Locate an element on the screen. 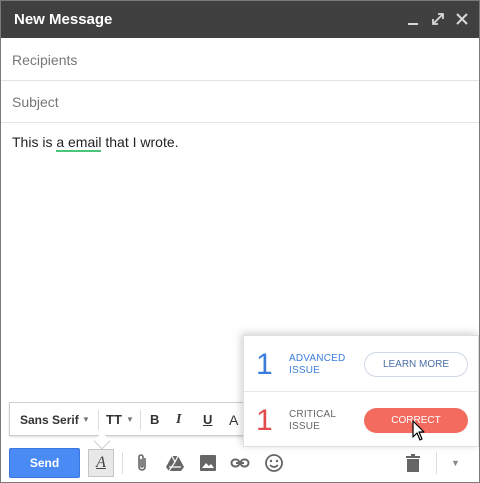 The height and width of the screenshot is (483, 480). critical-issue-label: CRITICAL ISSUE is located at coordinates (312, 421).